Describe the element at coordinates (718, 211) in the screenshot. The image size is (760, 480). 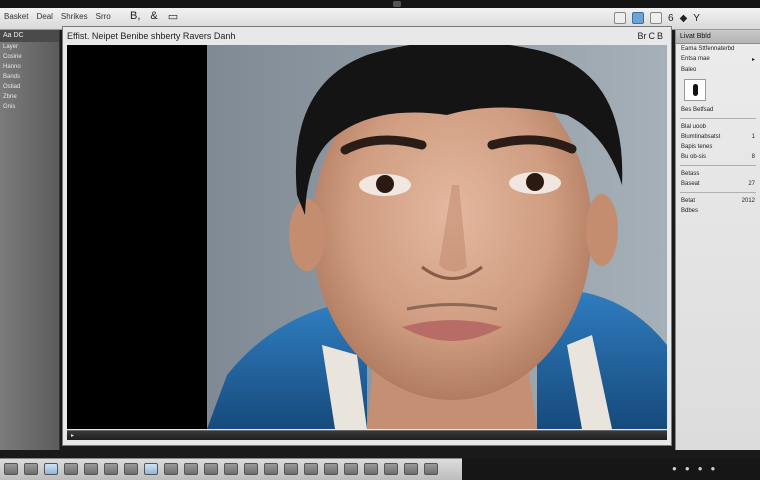
I see `property-row: Bdbes` at that location.